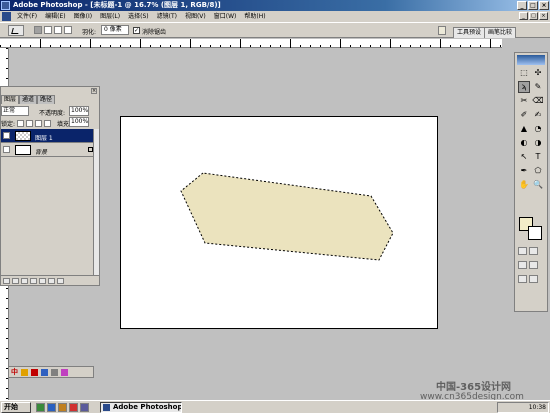 The height and width of the screenshot is (413, 550). I want to click on shape-tool-icon: ⬠, so click(538, 171).